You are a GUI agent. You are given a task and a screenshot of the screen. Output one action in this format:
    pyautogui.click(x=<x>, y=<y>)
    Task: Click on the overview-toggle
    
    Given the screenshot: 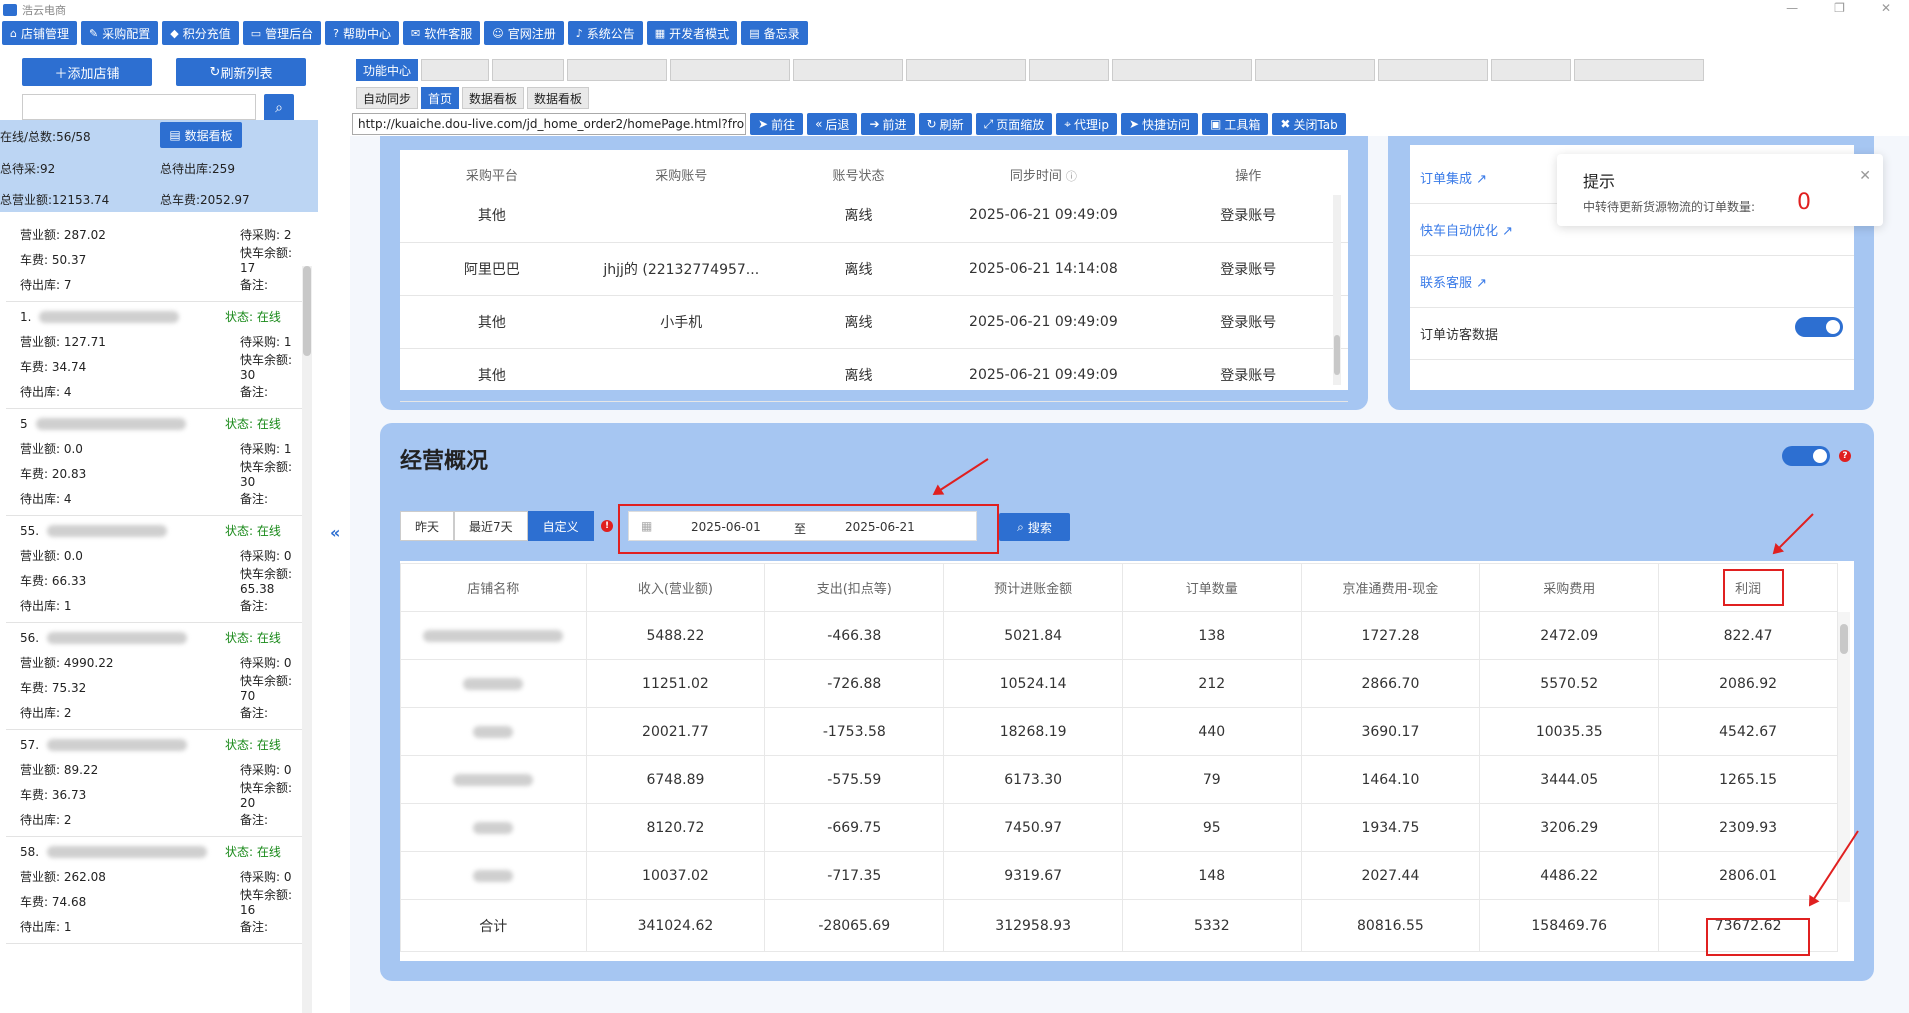 What is the action you would take?
    pyautogui.click(x=1806, y=456)
    